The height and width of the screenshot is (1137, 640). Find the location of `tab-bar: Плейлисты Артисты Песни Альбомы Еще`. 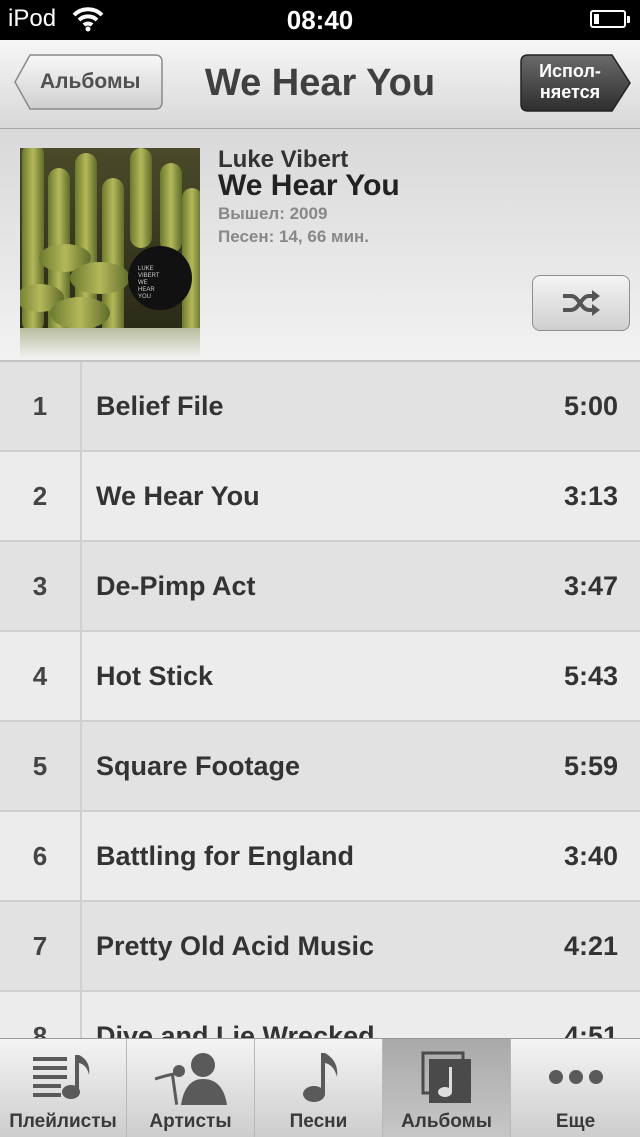

tab-bar: Плейлисты Артисты Песни Альбомы Еще is located at coordinates (320, 1087).